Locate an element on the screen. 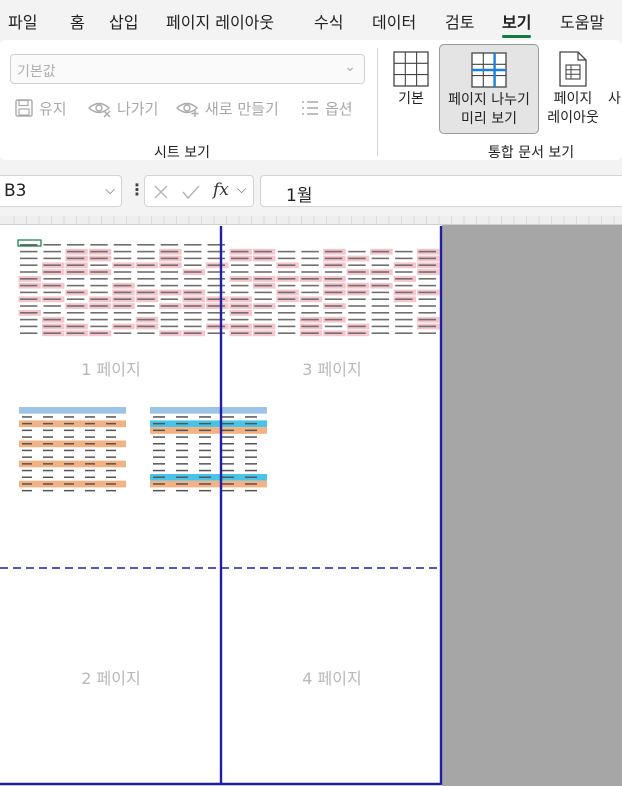 The width and height of the screenshot is (622, 786). group-divider is located at coordinates (377, 102).